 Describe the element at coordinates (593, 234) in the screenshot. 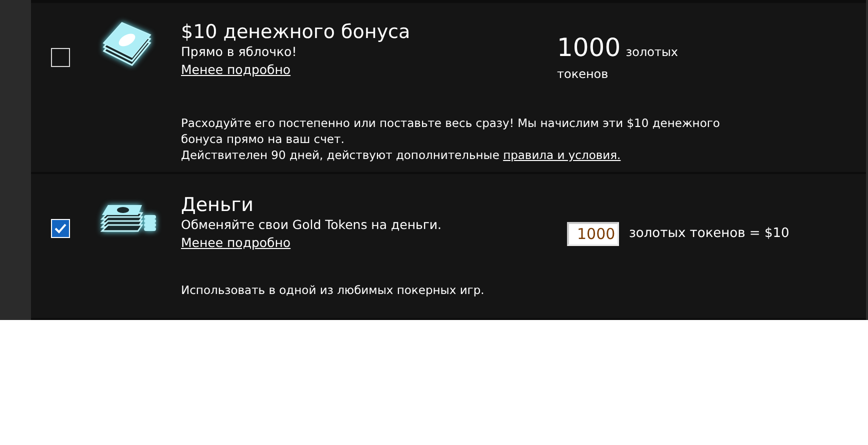

I see `token-input: 1000` at that location.